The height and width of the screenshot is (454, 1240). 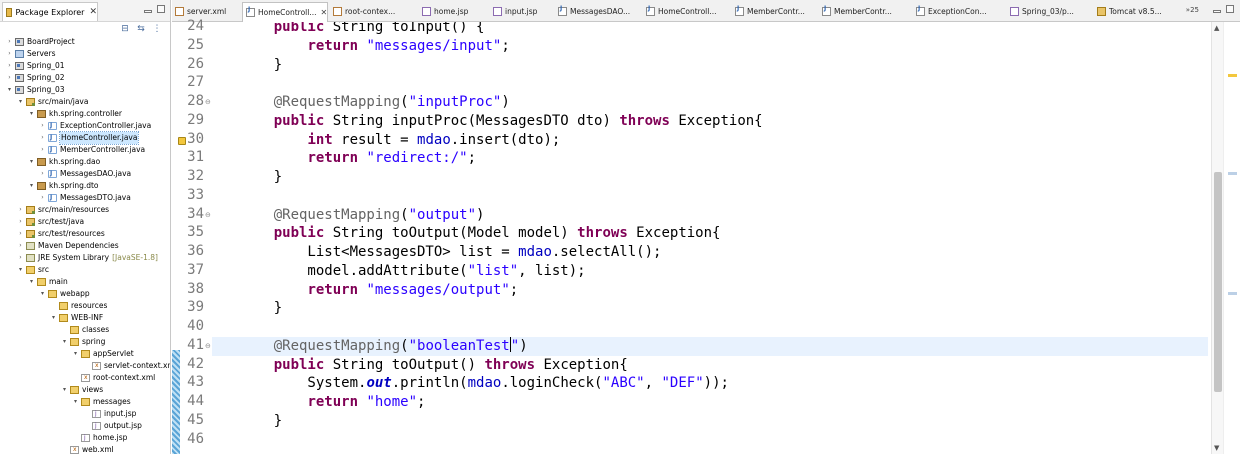 I want to click on close-tab-icon: ✕, so click(x=324, y=12).